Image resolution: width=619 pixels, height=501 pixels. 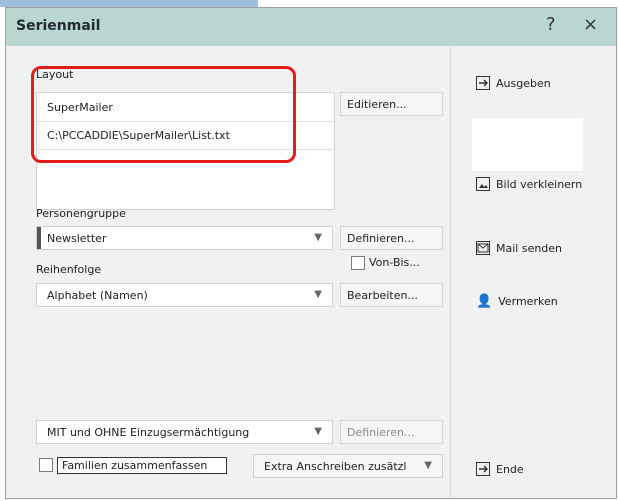 What do you see at coordinates (184, 238) in the screenshot?
I see `personengruppe-select: Newsletter ▼` at bounding box center [184, 238].